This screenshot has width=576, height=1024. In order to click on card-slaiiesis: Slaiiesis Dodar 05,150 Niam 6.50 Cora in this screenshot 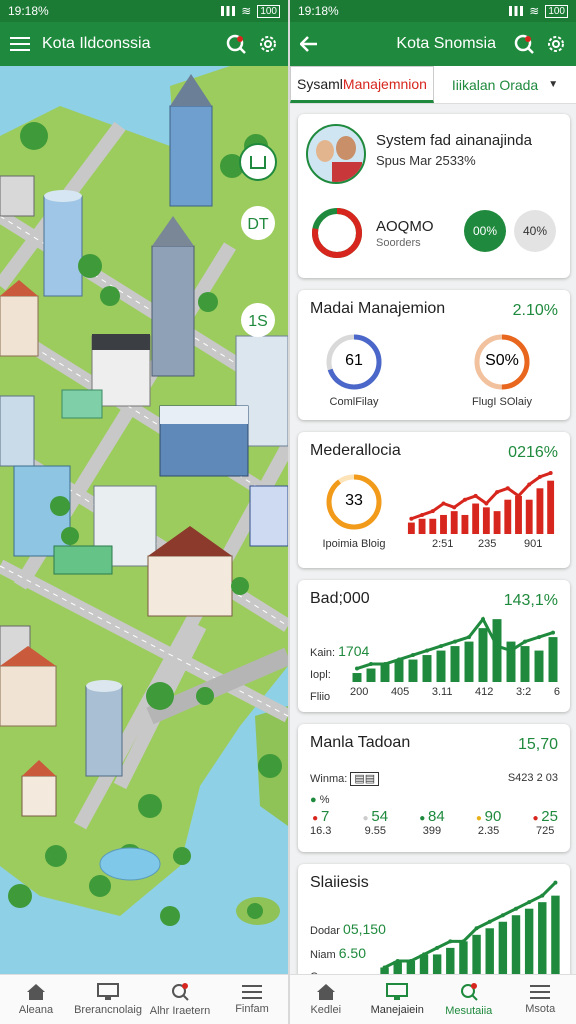, I will do `click(434, 924)`.